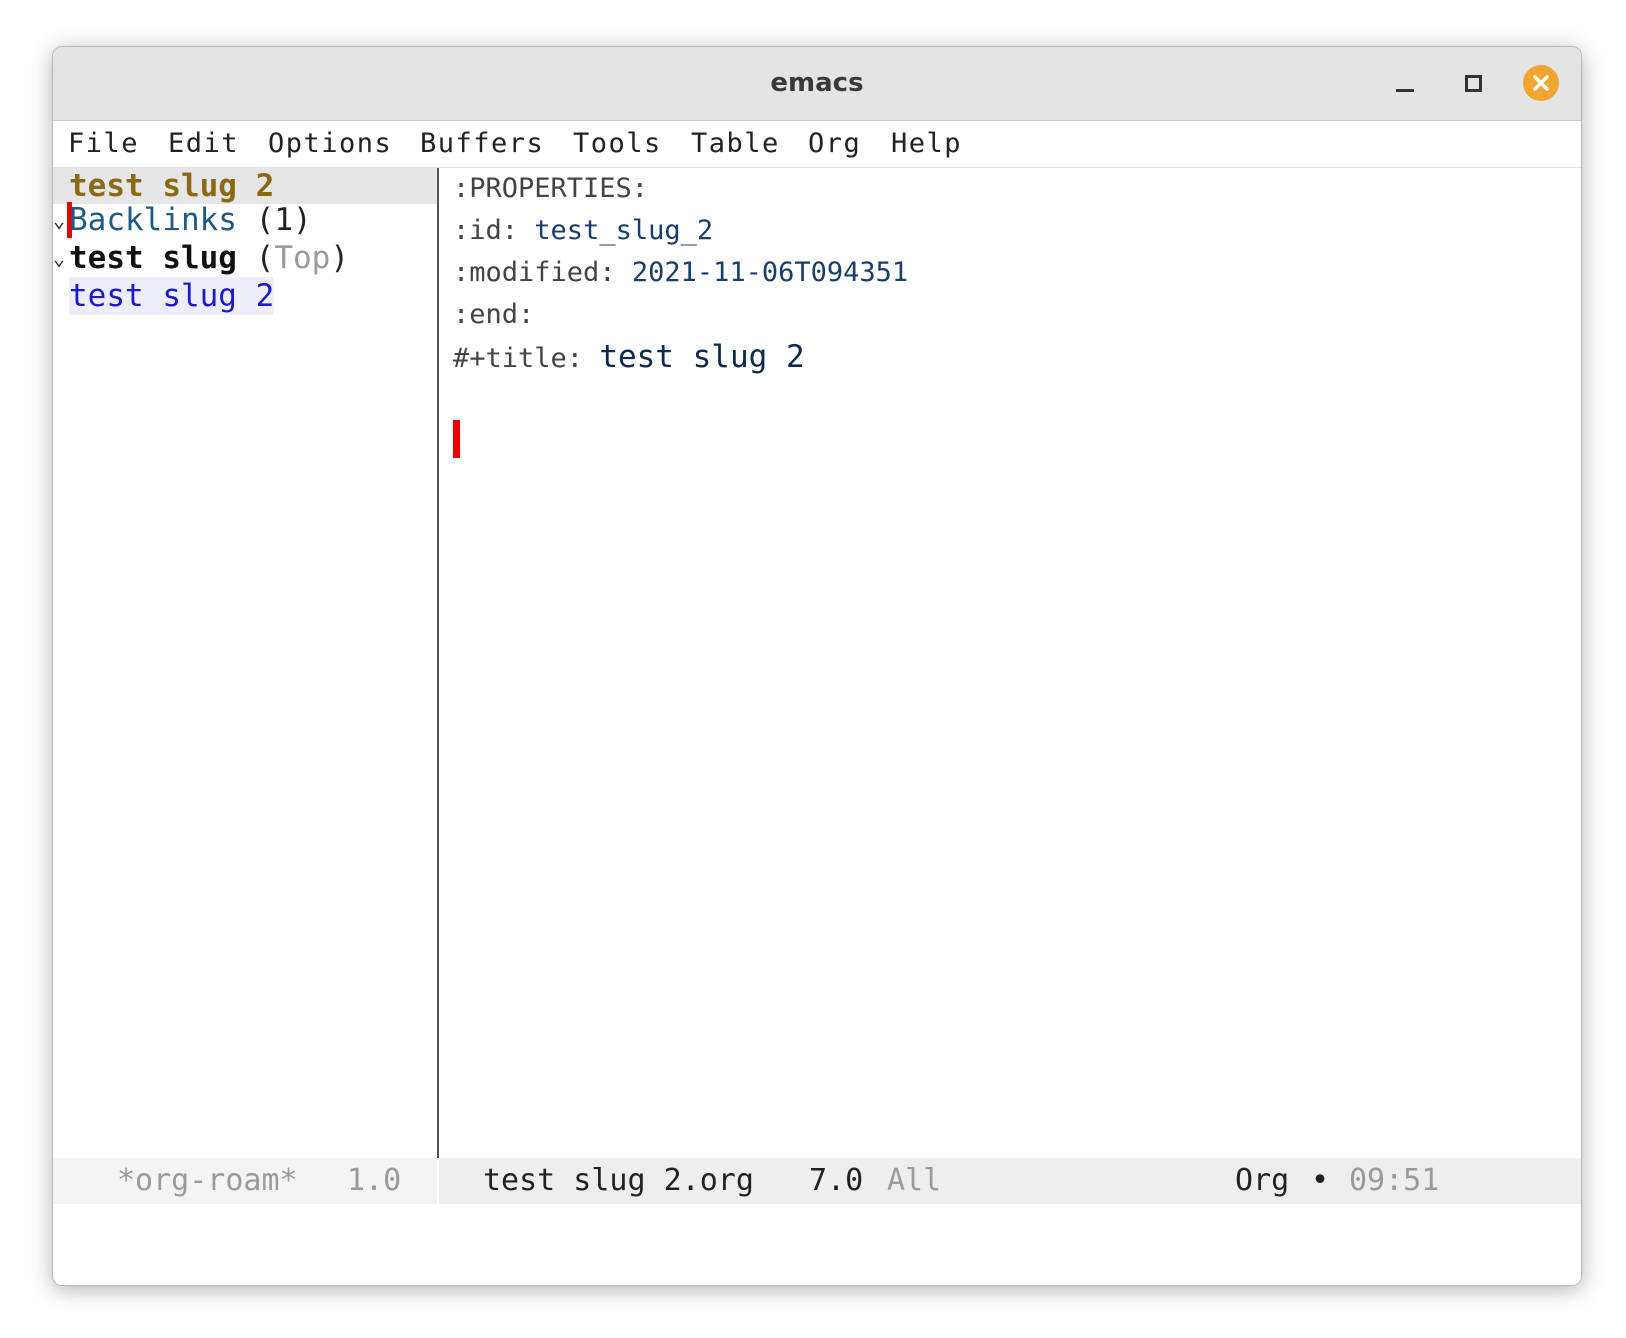  I want to click on maximize-icon, so click(1473, 83).